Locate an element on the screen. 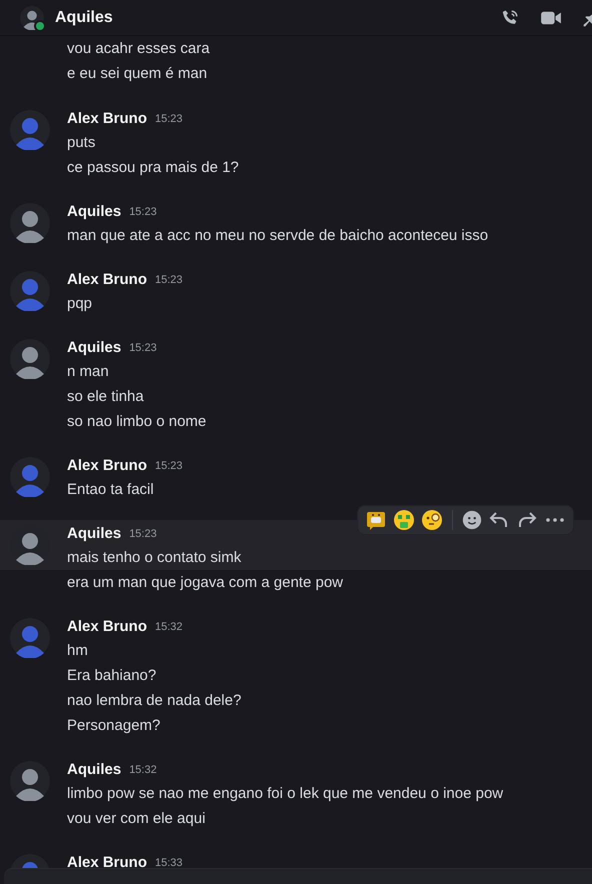 The width and height of the screenshot is (592, 884). add-reaction-icon is located at coordinates (472, 520).